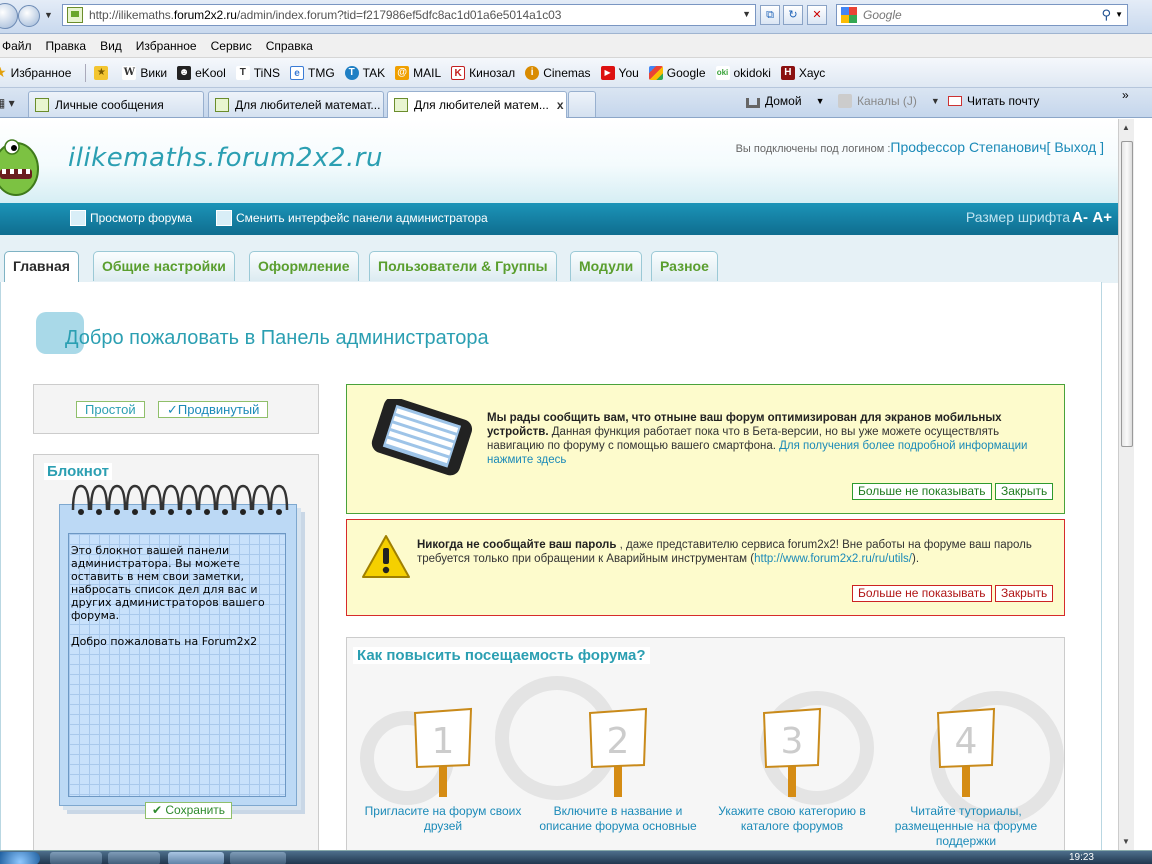 Image resolution: width=1152 pixels, height=864 pixels. I want to click on fav-item-wiki: W Вики, so click(144, 72).